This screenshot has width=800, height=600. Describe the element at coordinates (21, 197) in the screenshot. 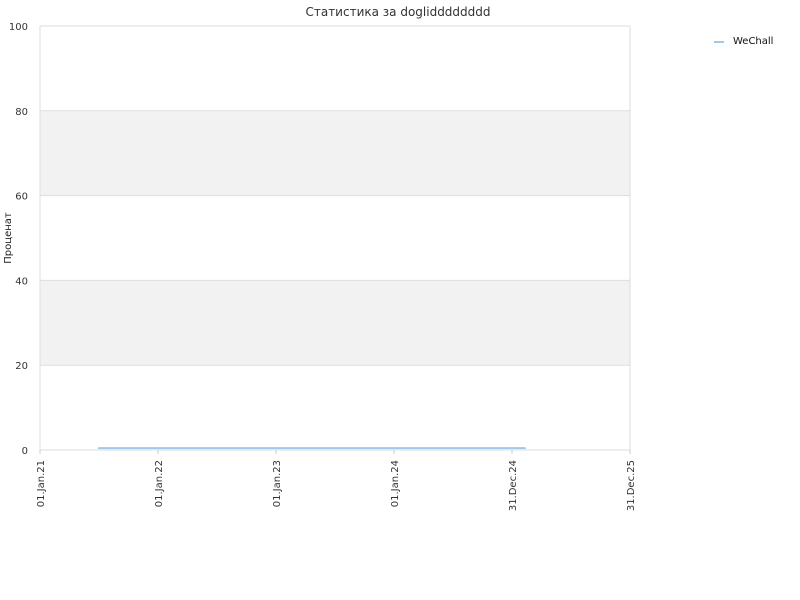

I see `y-tick-label: 60` at that location.